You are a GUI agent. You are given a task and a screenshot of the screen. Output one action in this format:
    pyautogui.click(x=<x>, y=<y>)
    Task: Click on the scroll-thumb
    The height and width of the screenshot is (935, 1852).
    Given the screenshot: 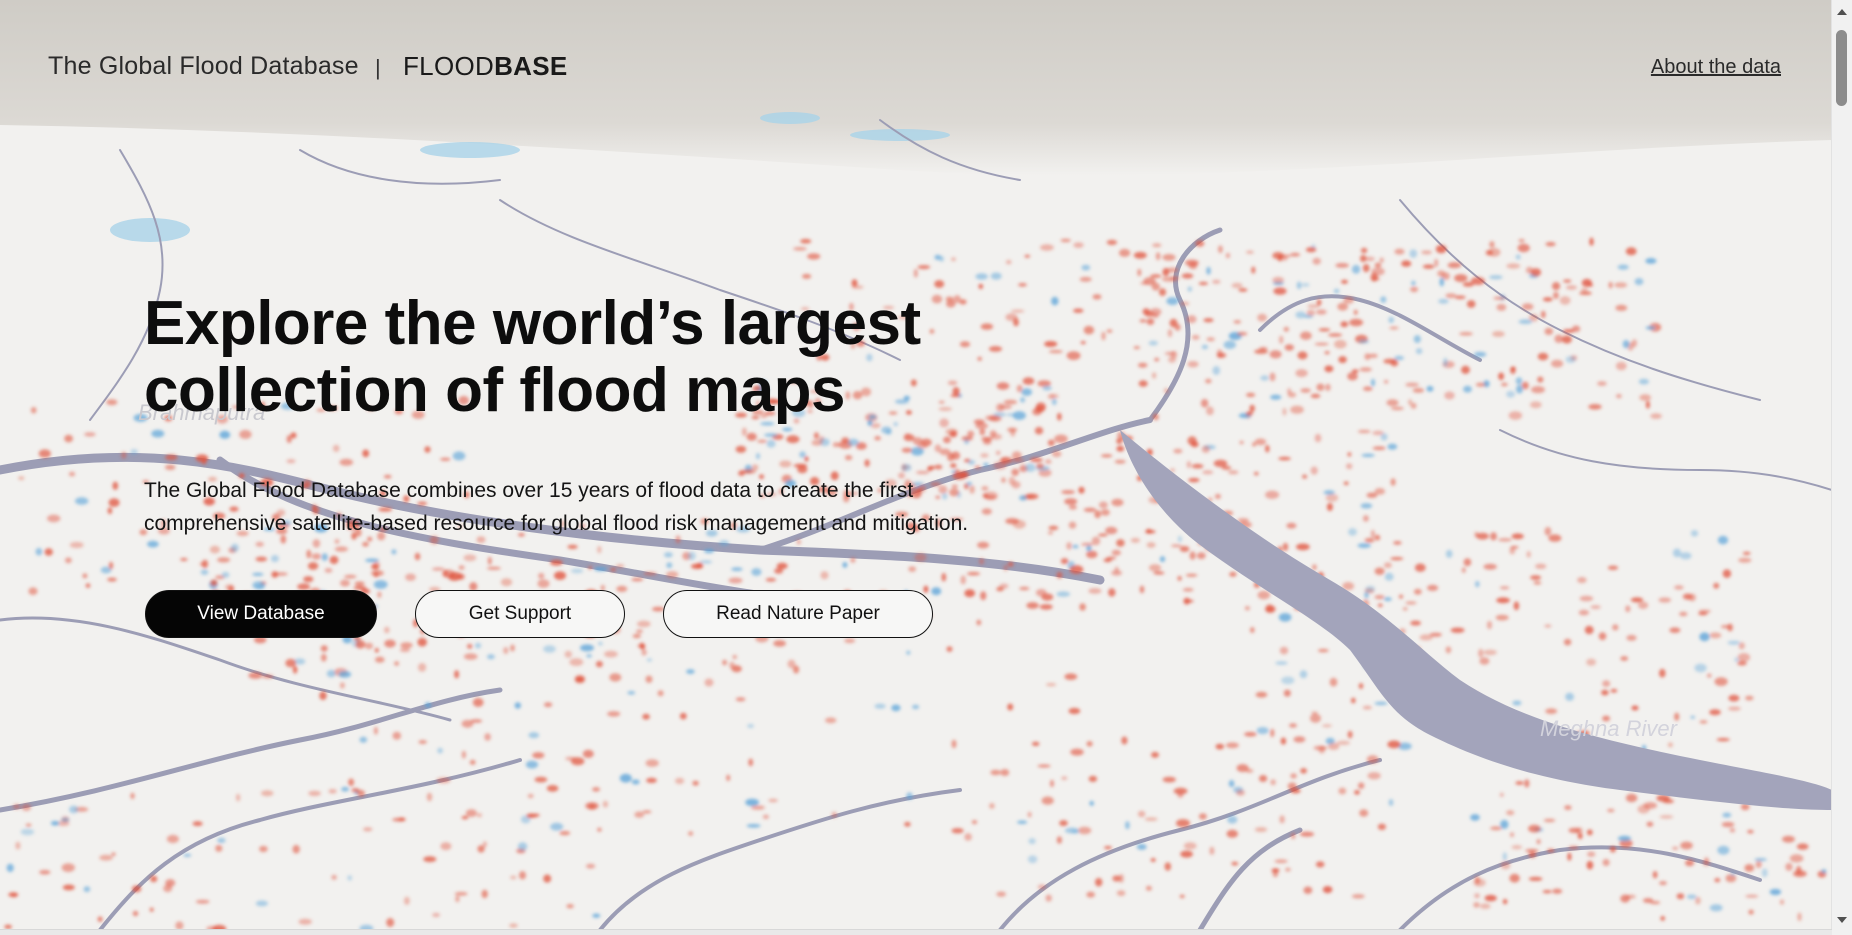 What is the action you would take?
    pyautogui.click(x=1841, y=68)
    